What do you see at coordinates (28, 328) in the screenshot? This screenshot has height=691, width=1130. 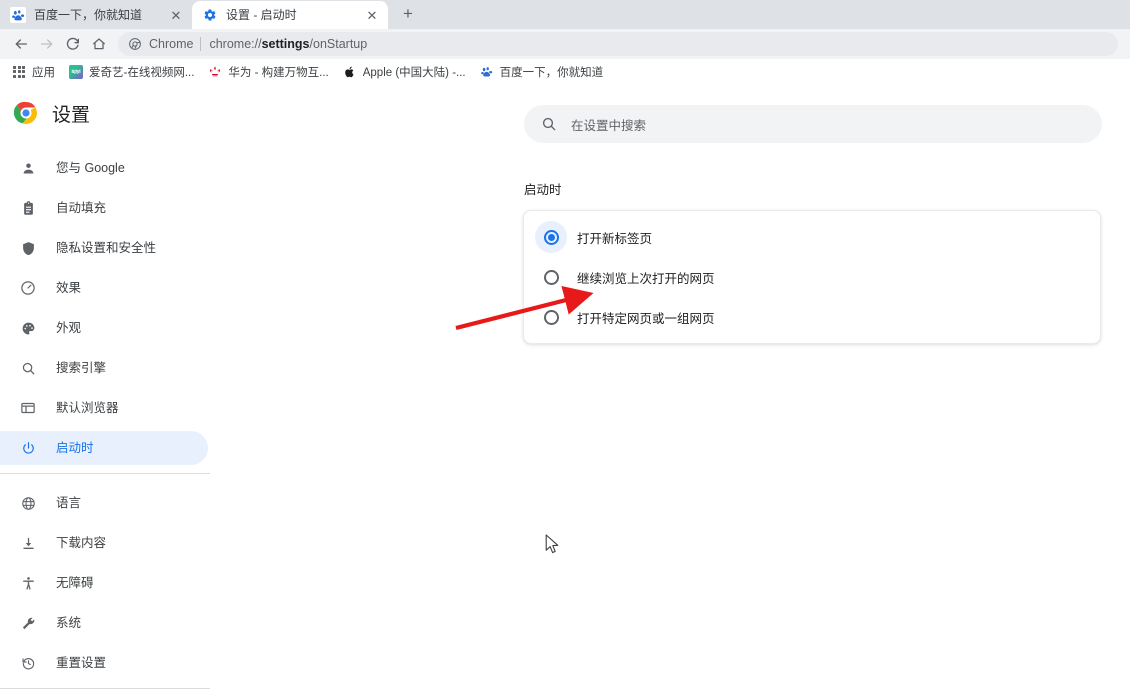 I see `palette-icon` at bounding box center [28, 328].